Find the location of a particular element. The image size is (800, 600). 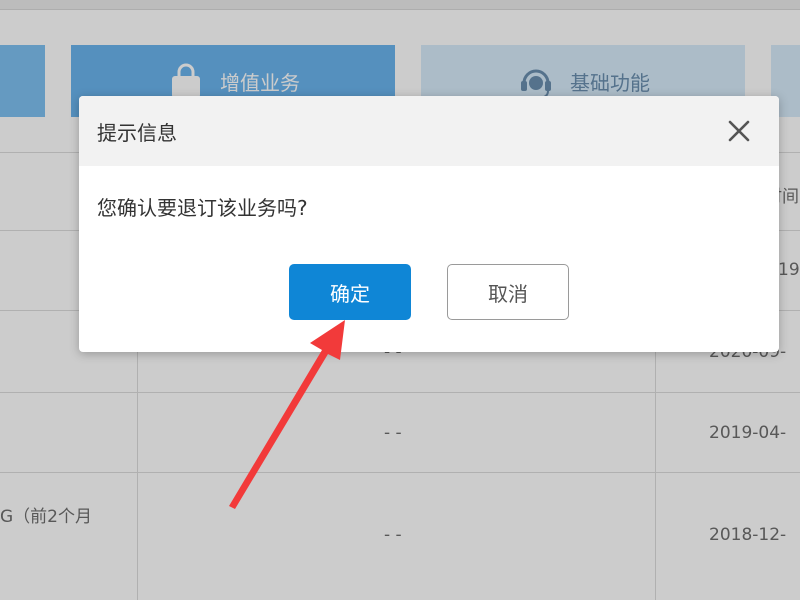

close-button is located at coordinates (739, 131).